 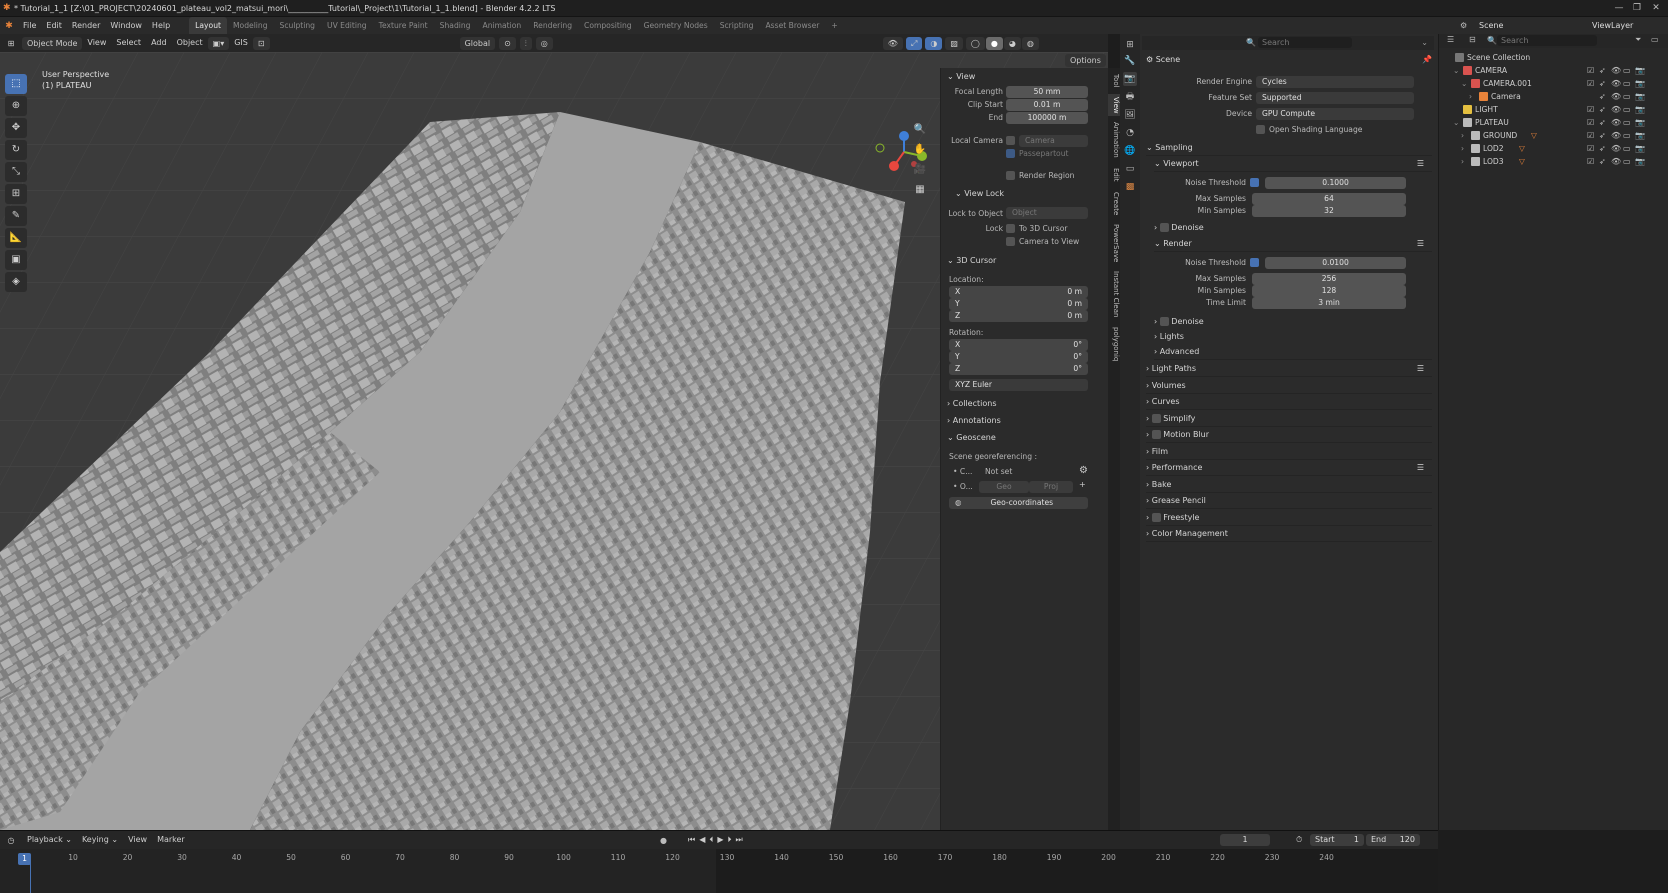 What do you see at coordinates (126, 25) in the screenshot?
I see `menu-window: Window` at bounding box center [126, 25].